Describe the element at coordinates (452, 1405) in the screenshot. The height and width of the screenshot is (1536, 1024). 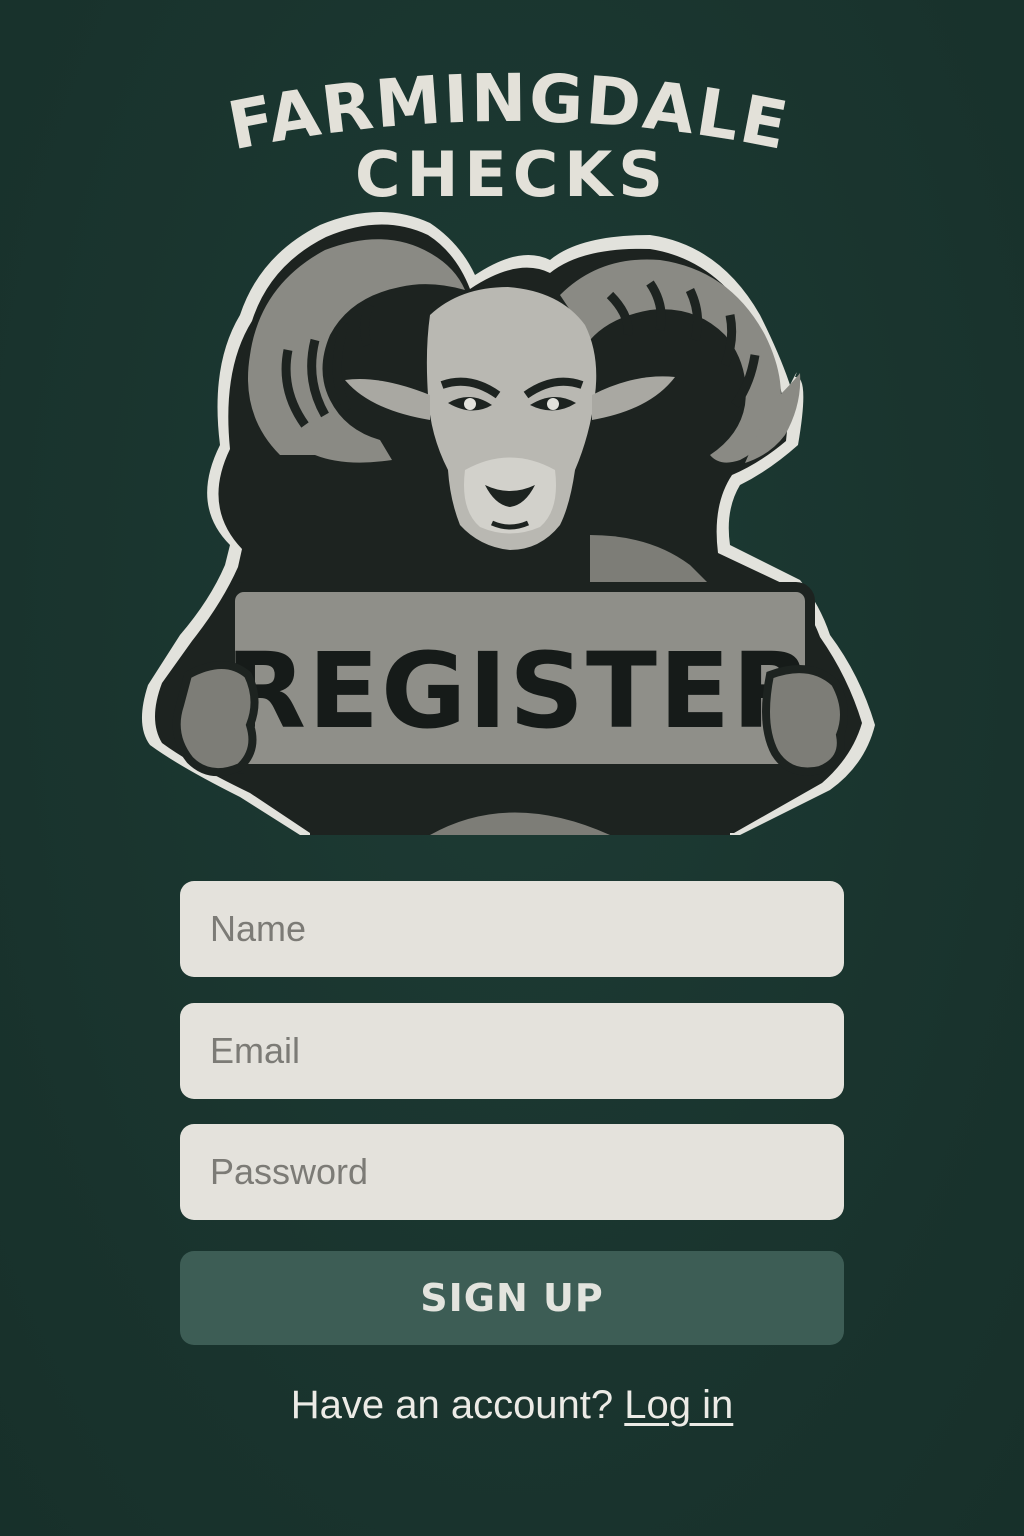
I see `have-account-text: Have an account?` at that location.